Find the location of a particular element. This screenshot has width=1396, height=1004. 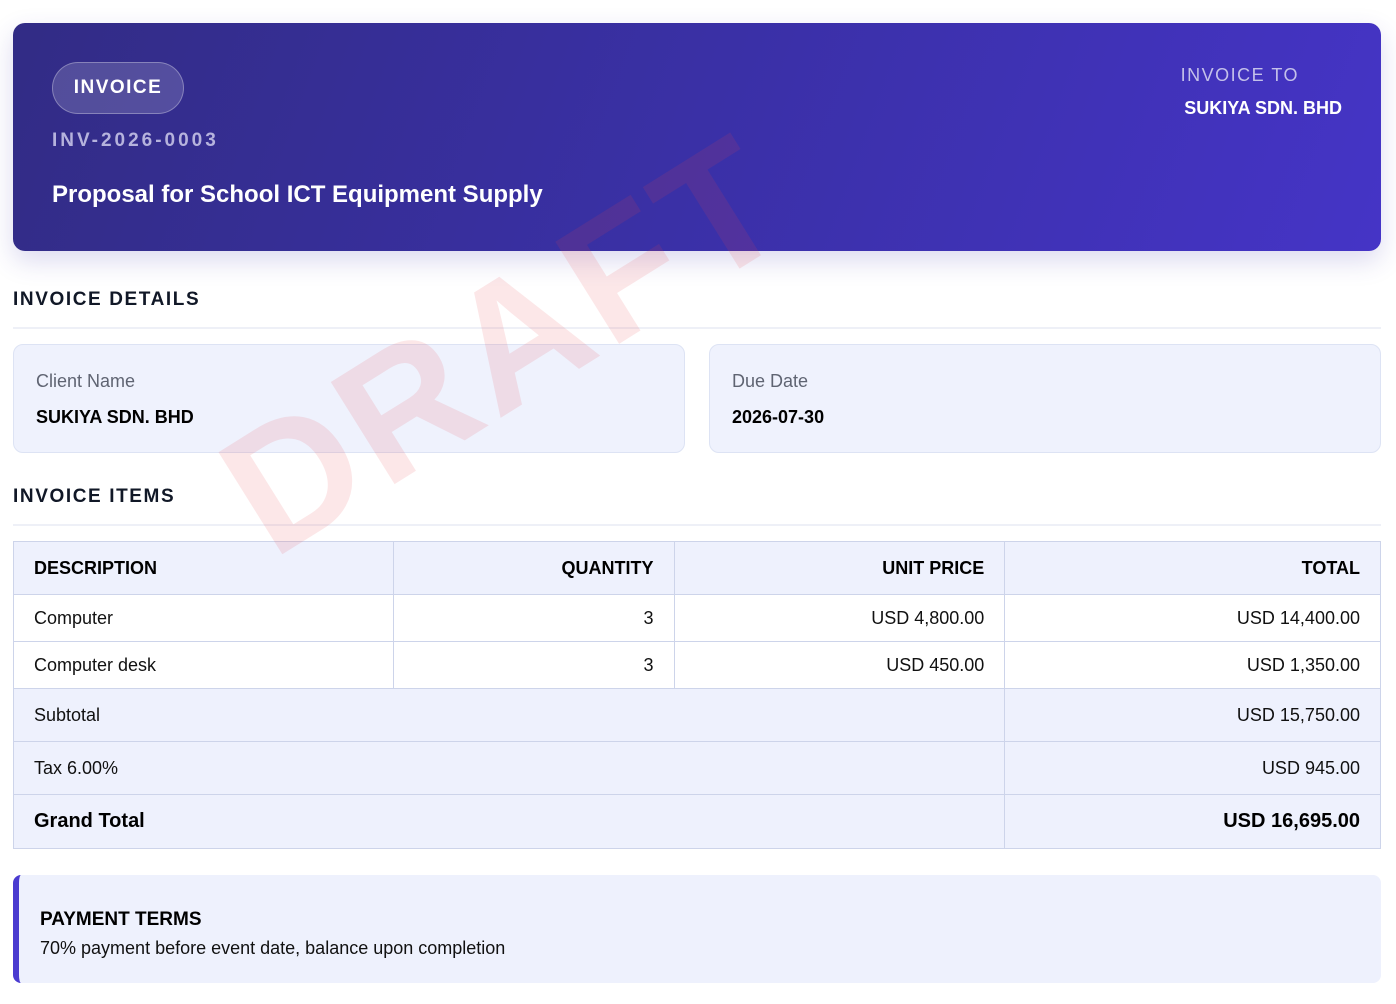

column-header-total: TOTAL is located at coordinates (1192, 568).